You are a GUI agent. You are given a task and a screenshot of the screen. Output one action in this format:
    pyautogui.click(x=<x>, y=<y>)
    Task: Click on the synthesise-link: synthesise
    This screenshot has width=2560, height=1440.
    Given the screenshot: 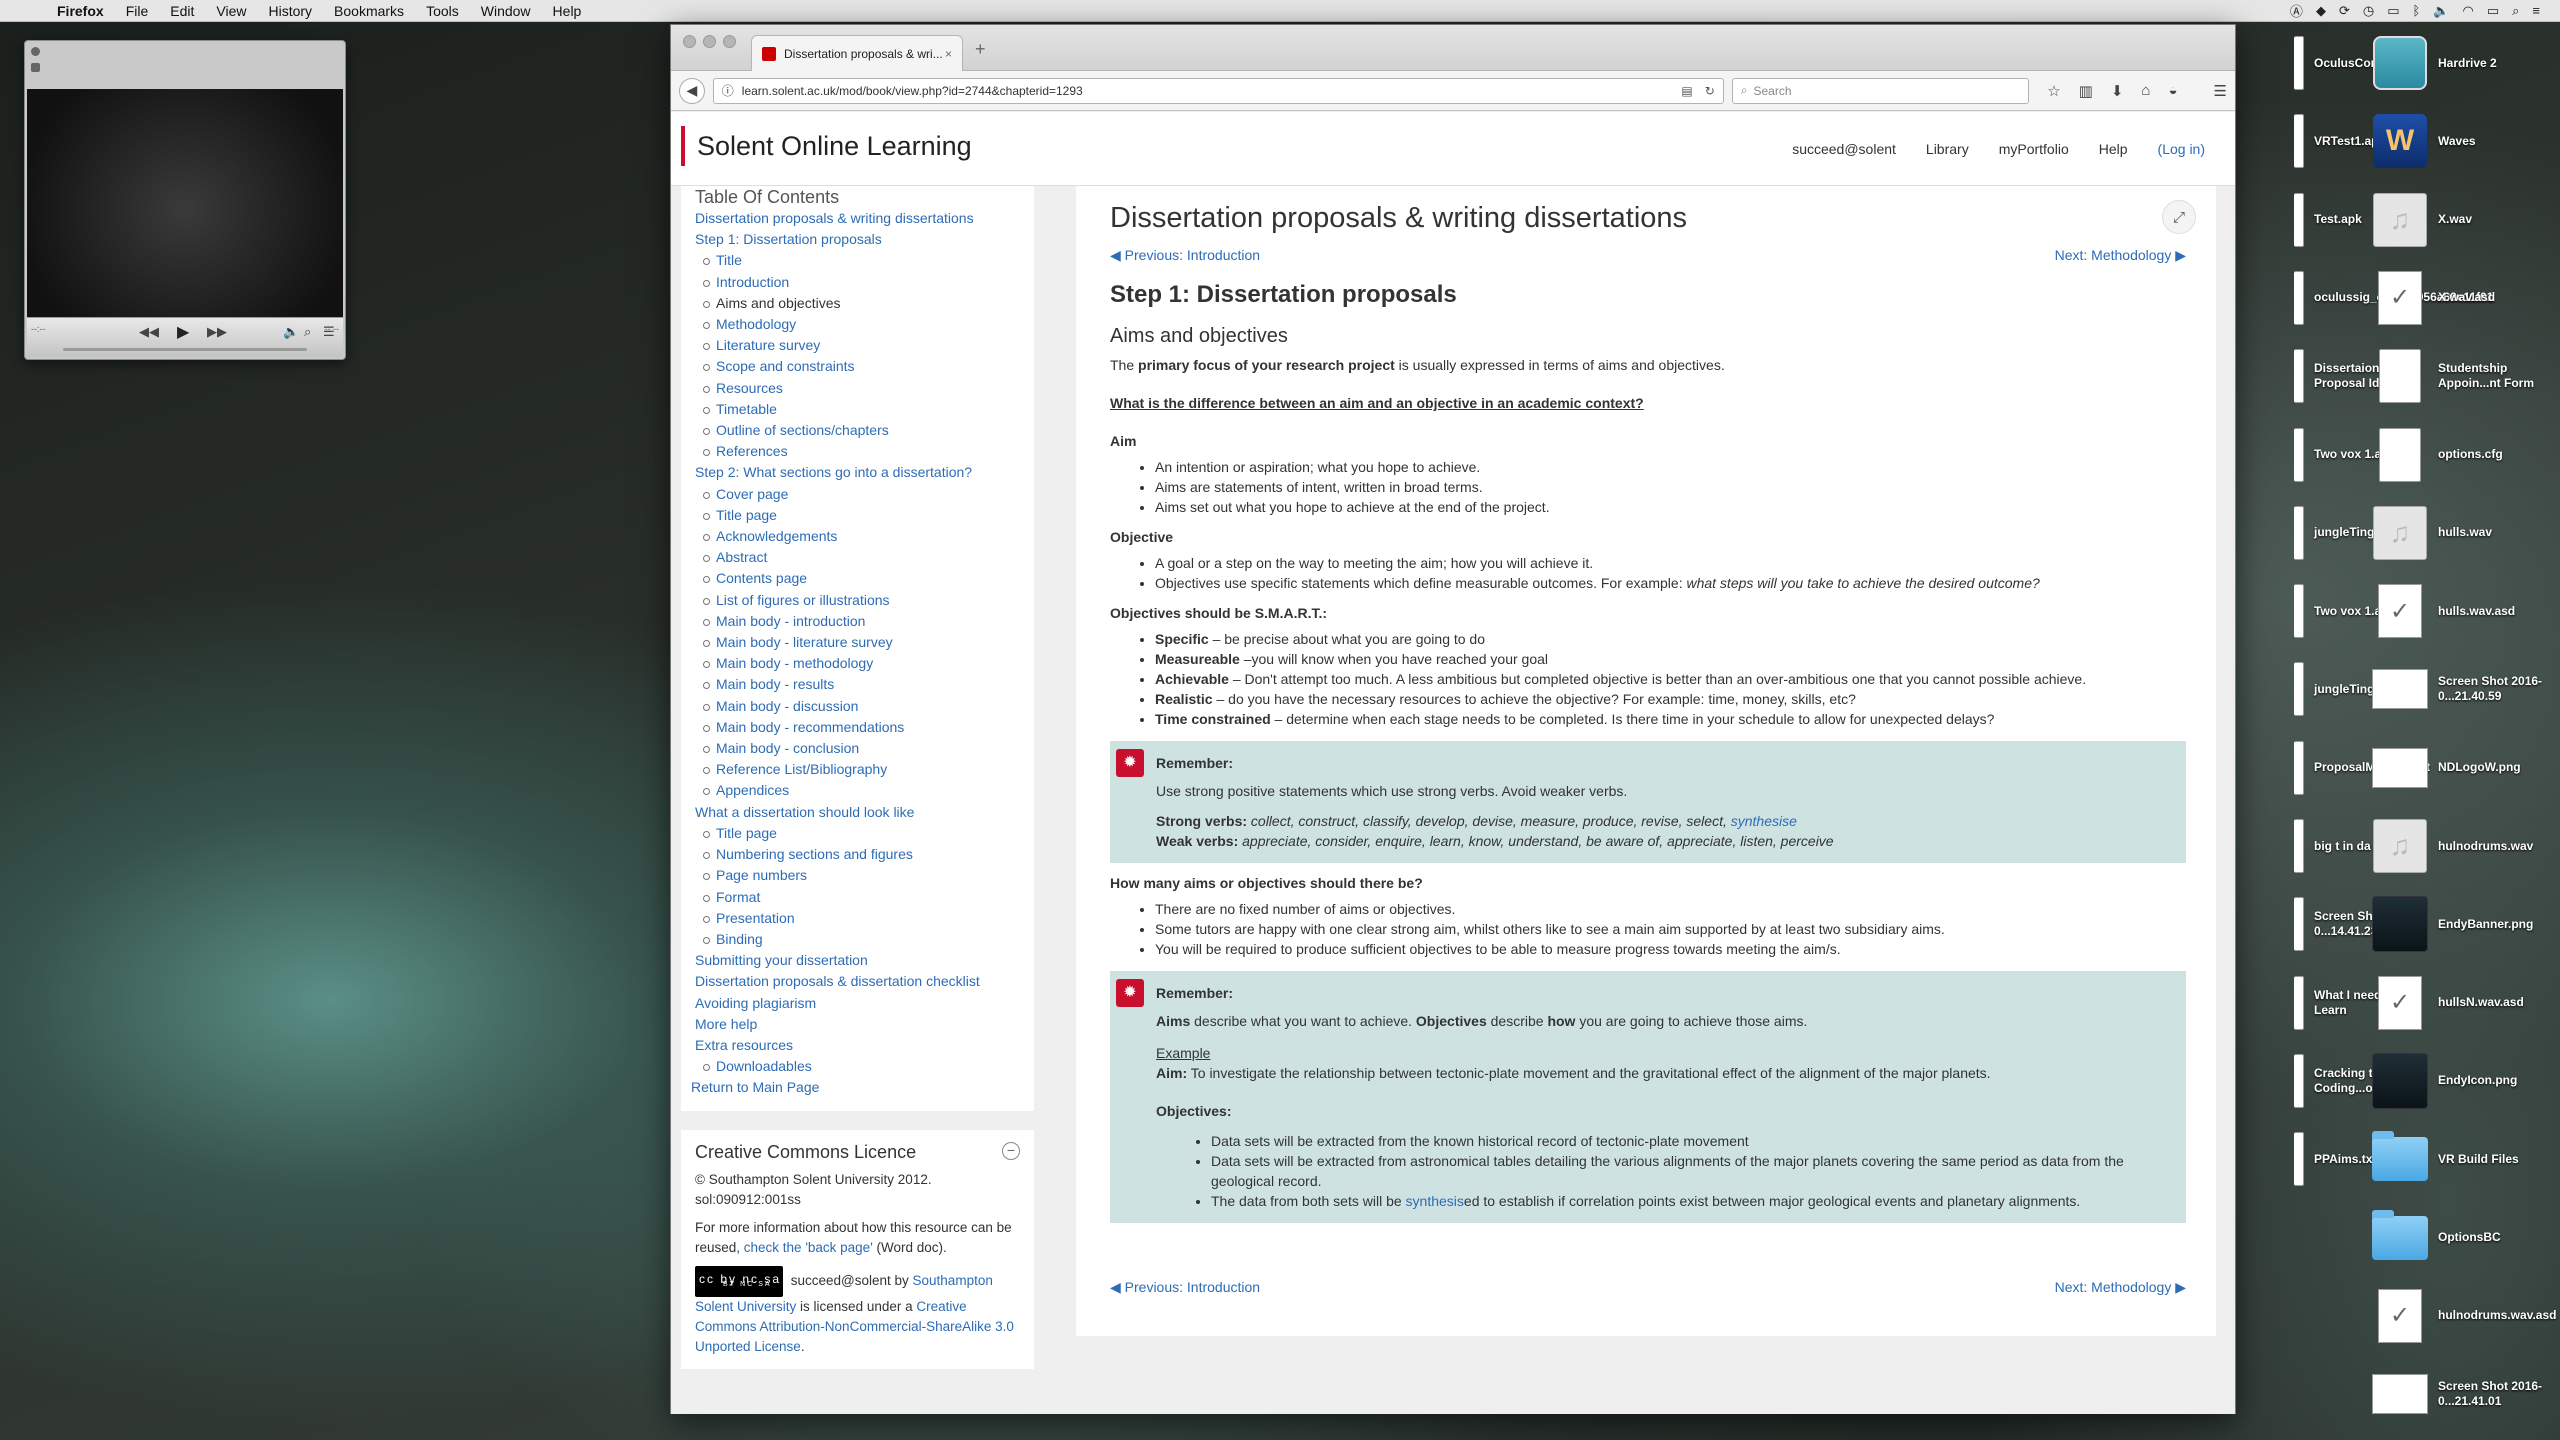 What is the action you would take?
    pyautogui.click(x=1764, y=821)
    